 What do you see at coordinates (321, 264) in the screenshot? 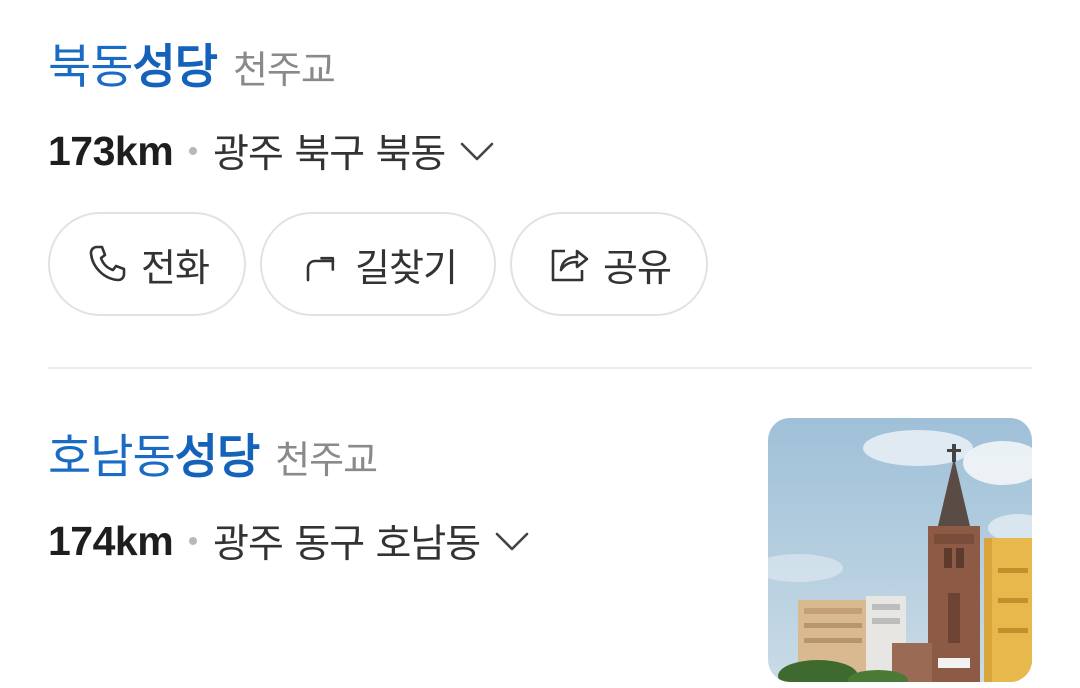
I see `directions-arrow-icon` at bounding box center [321, 264].